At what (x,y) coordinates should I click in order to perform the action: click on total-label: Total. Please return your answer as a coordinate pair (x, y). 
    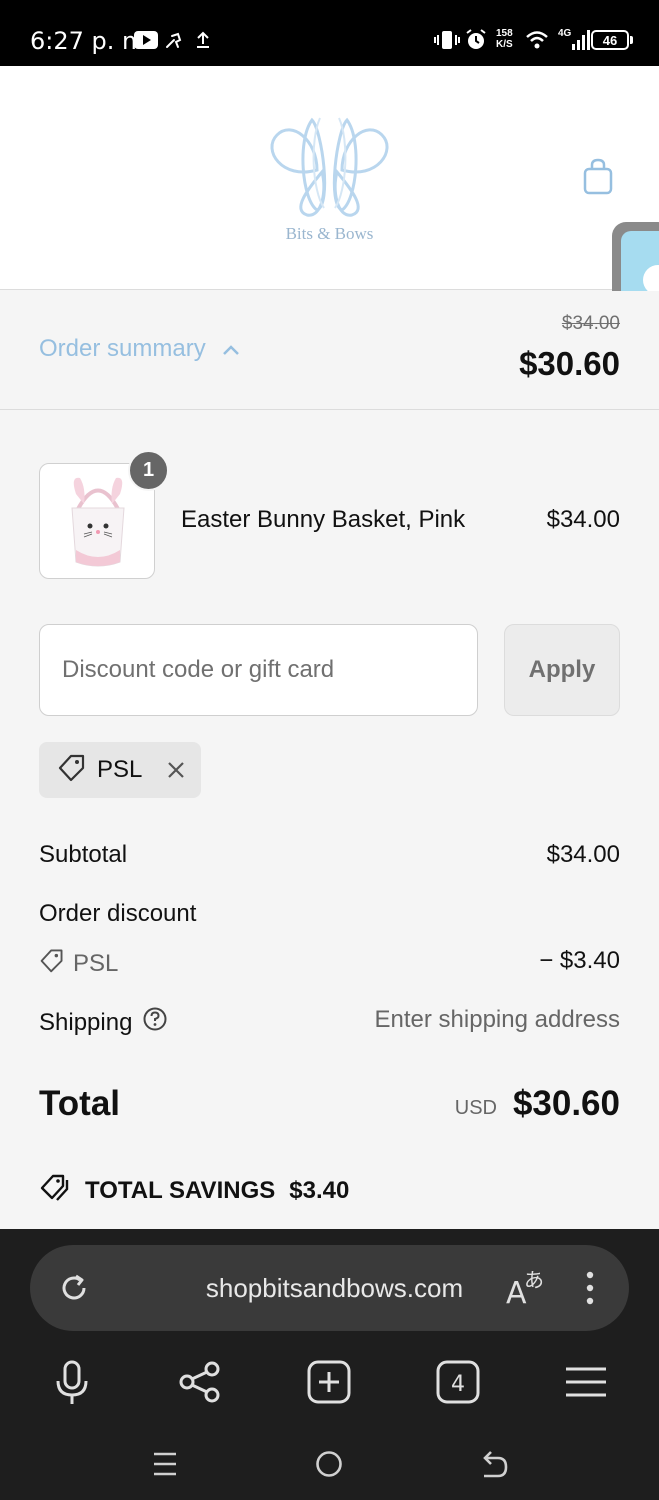
    Looking at the image, I should click on (80, 1103).